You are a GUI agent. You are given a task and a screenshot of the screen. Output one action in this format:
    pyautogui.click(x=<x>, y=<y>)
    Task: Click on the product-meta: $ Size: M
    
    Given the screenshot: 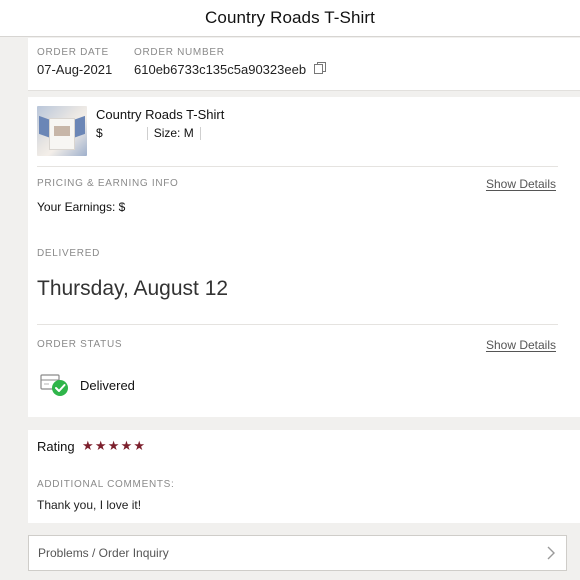 What is the action you would take?
    pyautogui.click(x=148, y=133)
    